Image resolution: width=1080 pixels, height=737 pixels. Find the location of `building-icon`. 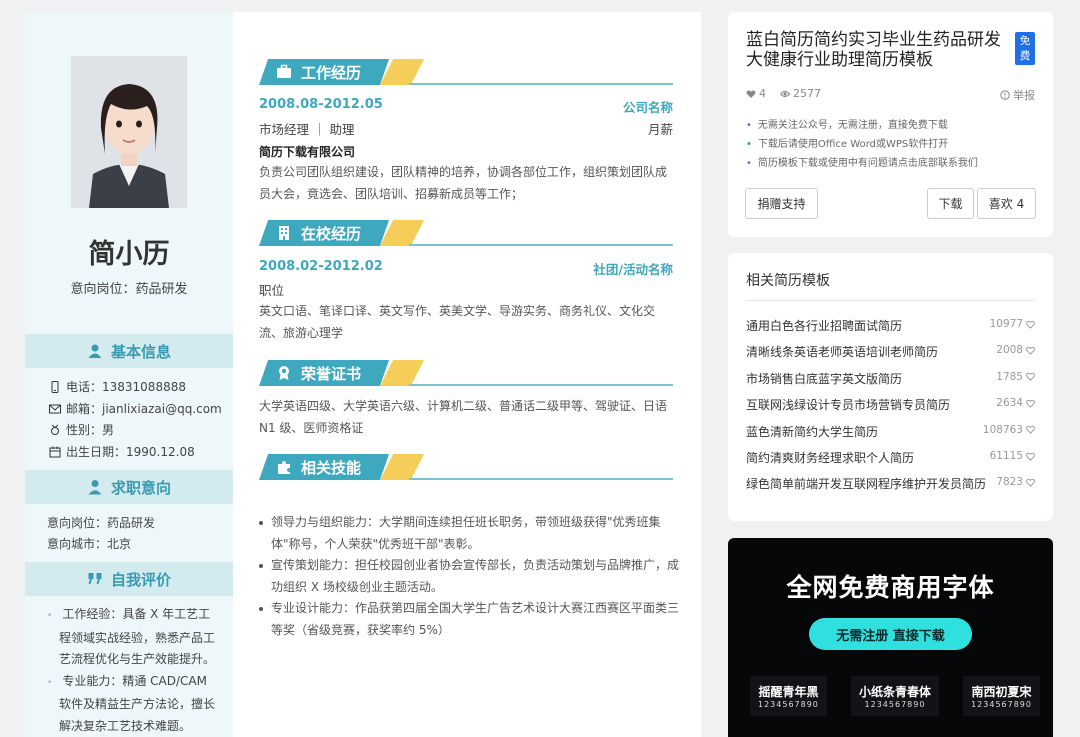

building-icon is located at coordinates (284, 233).